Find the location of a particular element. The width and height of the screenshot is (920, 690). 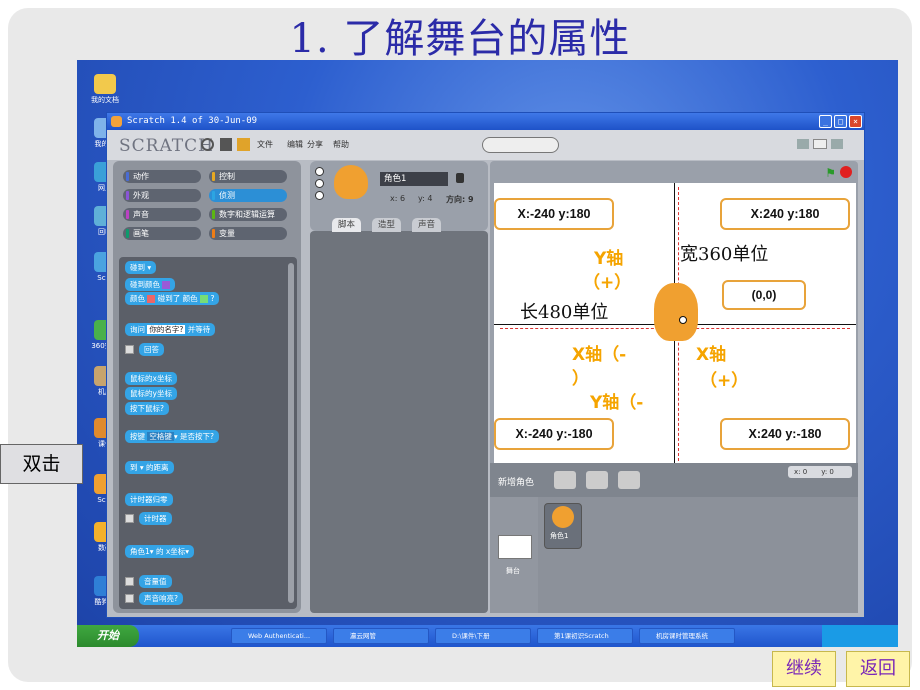

y-negative-label: Y轴（- is located at coordinates (617, 403).